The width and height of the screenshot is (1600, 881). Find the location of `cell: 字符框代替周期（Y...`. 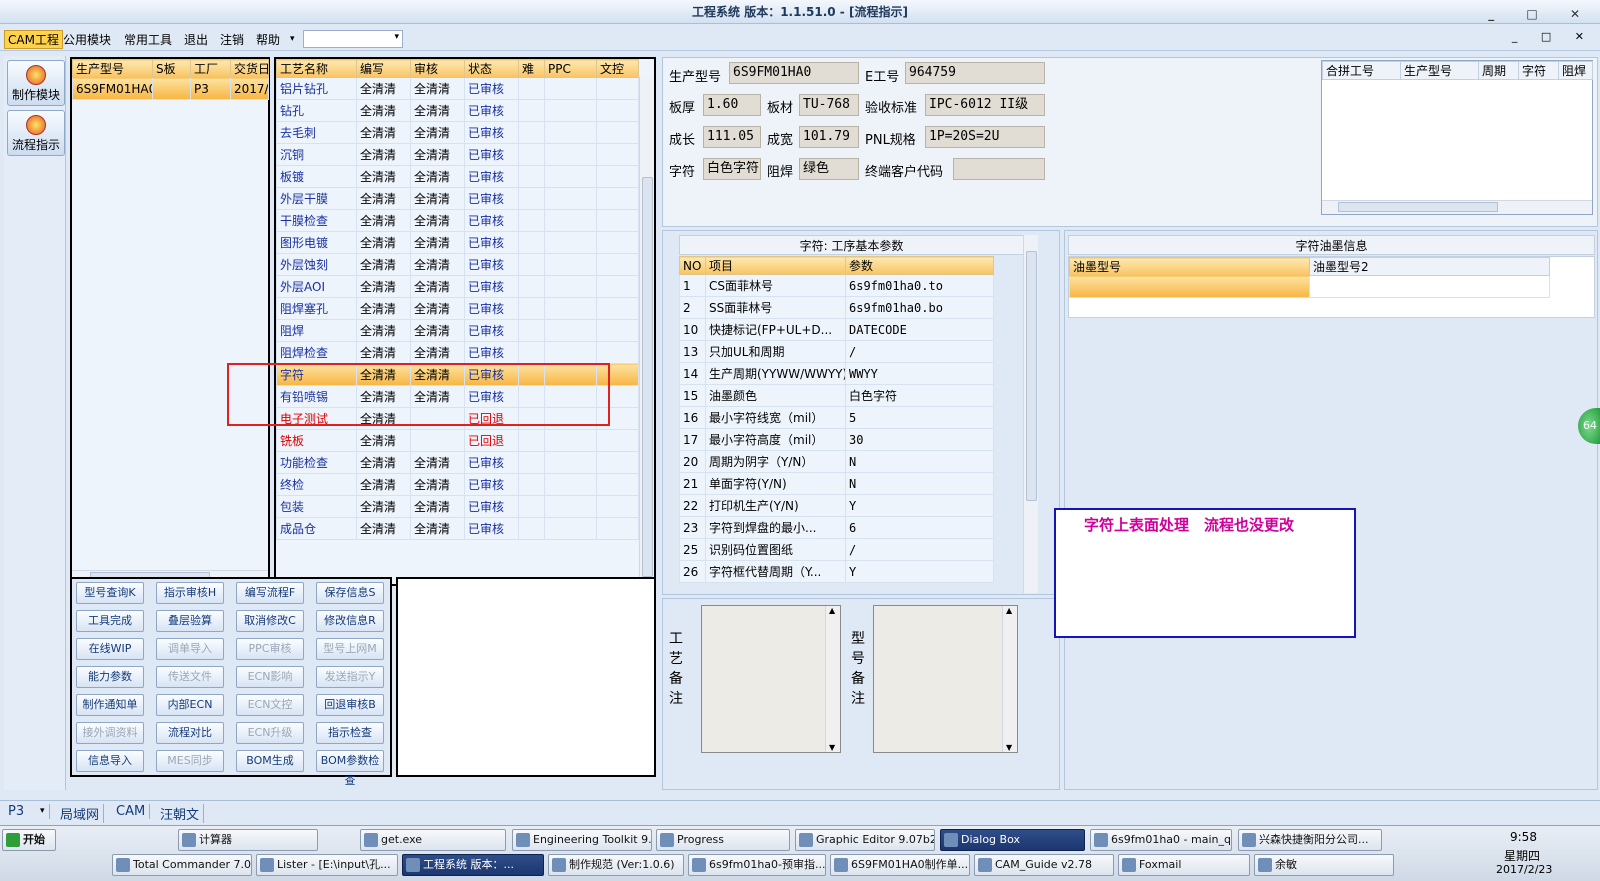

cell: 字符框代替周期（Y... is located at coordinates (775, 571).